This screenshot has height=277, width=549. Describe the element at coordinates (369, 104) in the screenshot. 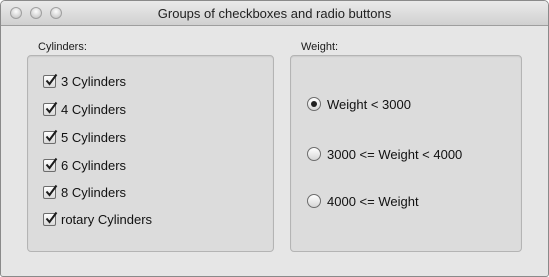

I see `radio-label: Weight < 3000` at that location.